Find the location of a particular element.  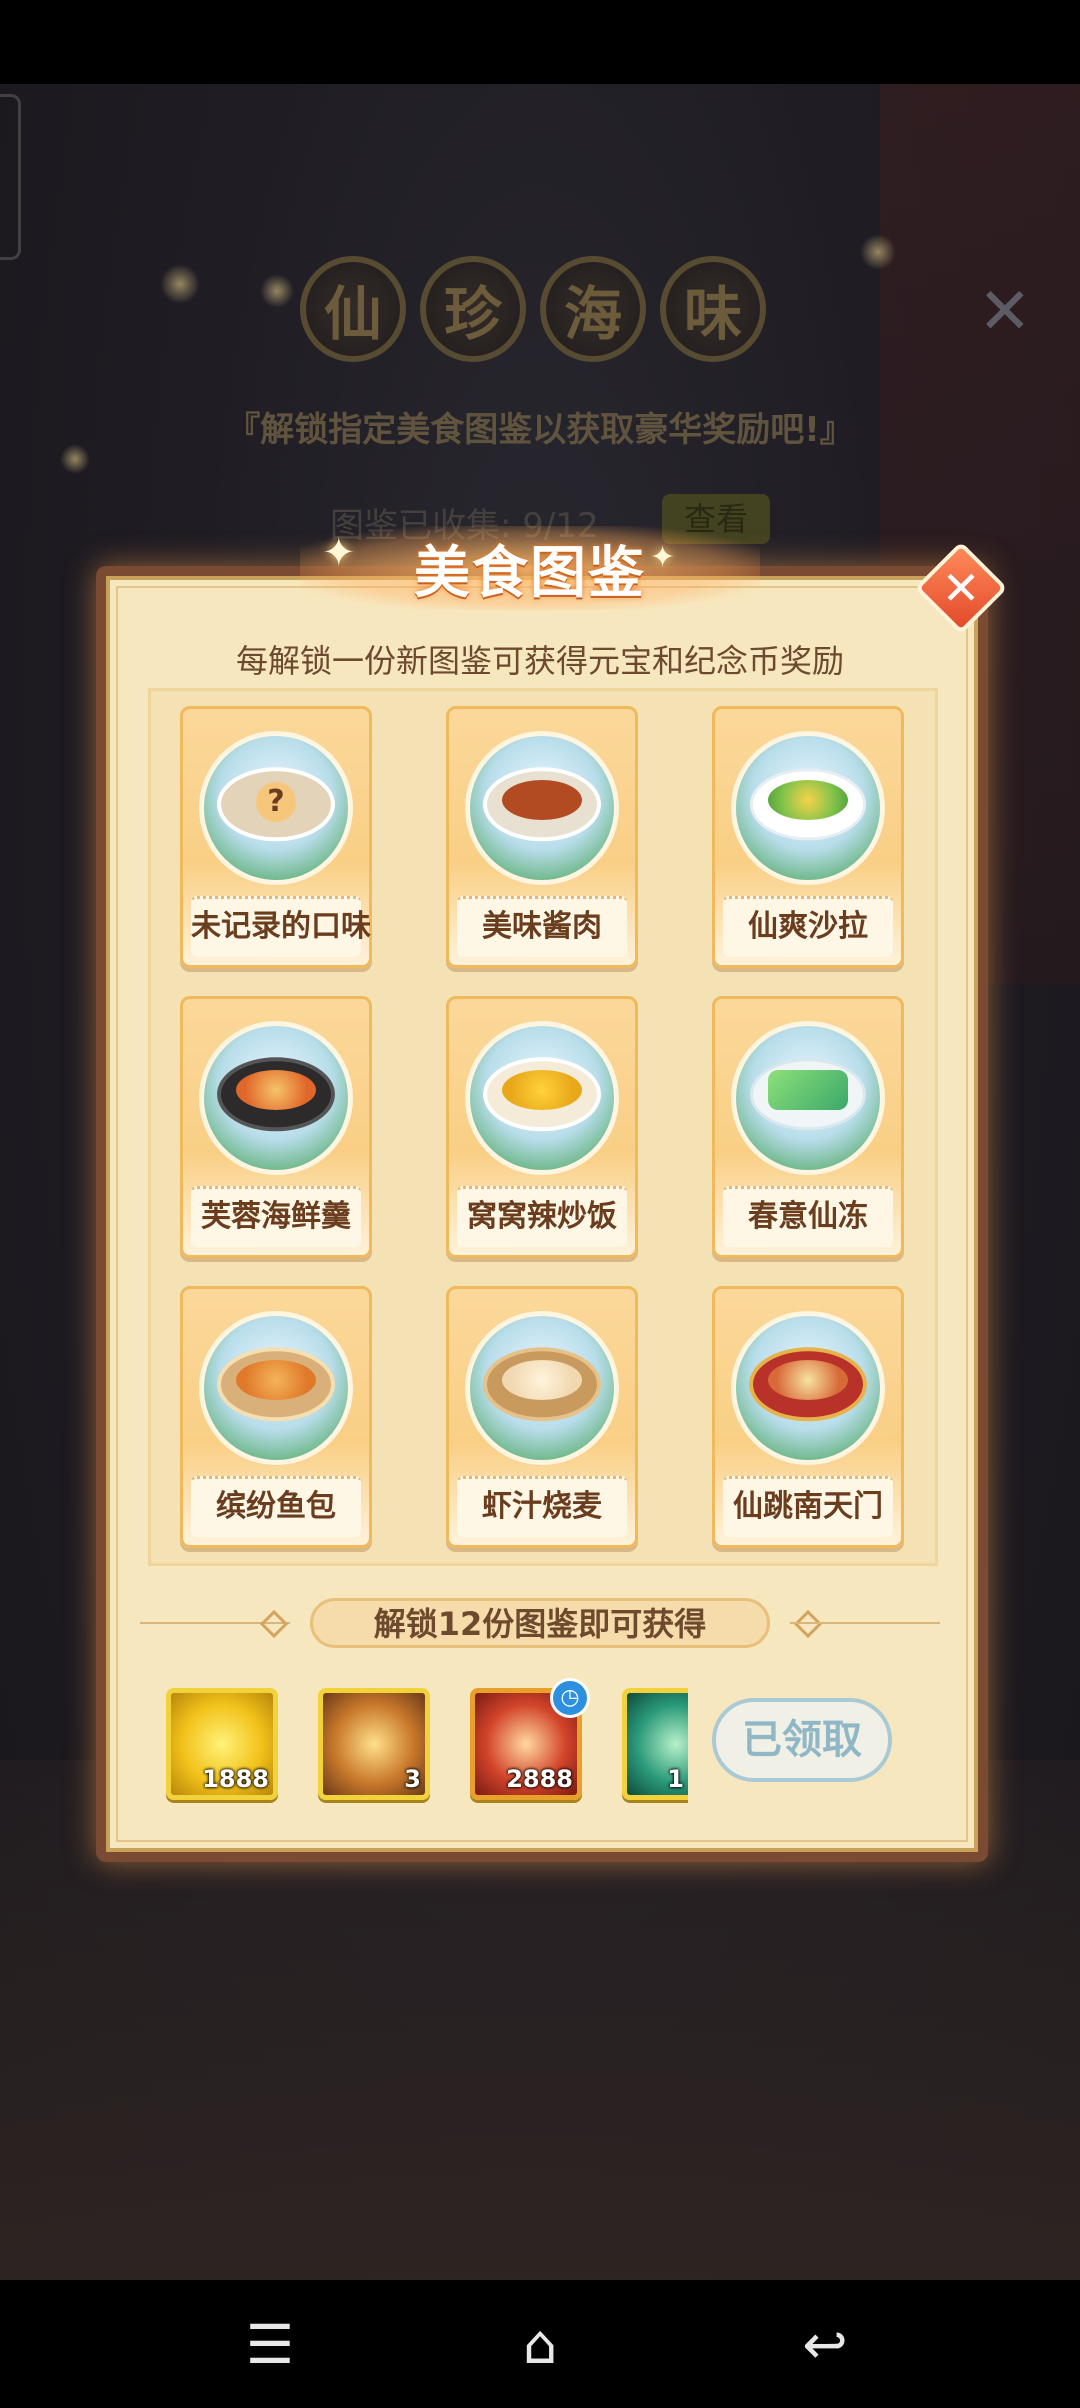

fried-rice-icon is located at coordinates (542, 1090).